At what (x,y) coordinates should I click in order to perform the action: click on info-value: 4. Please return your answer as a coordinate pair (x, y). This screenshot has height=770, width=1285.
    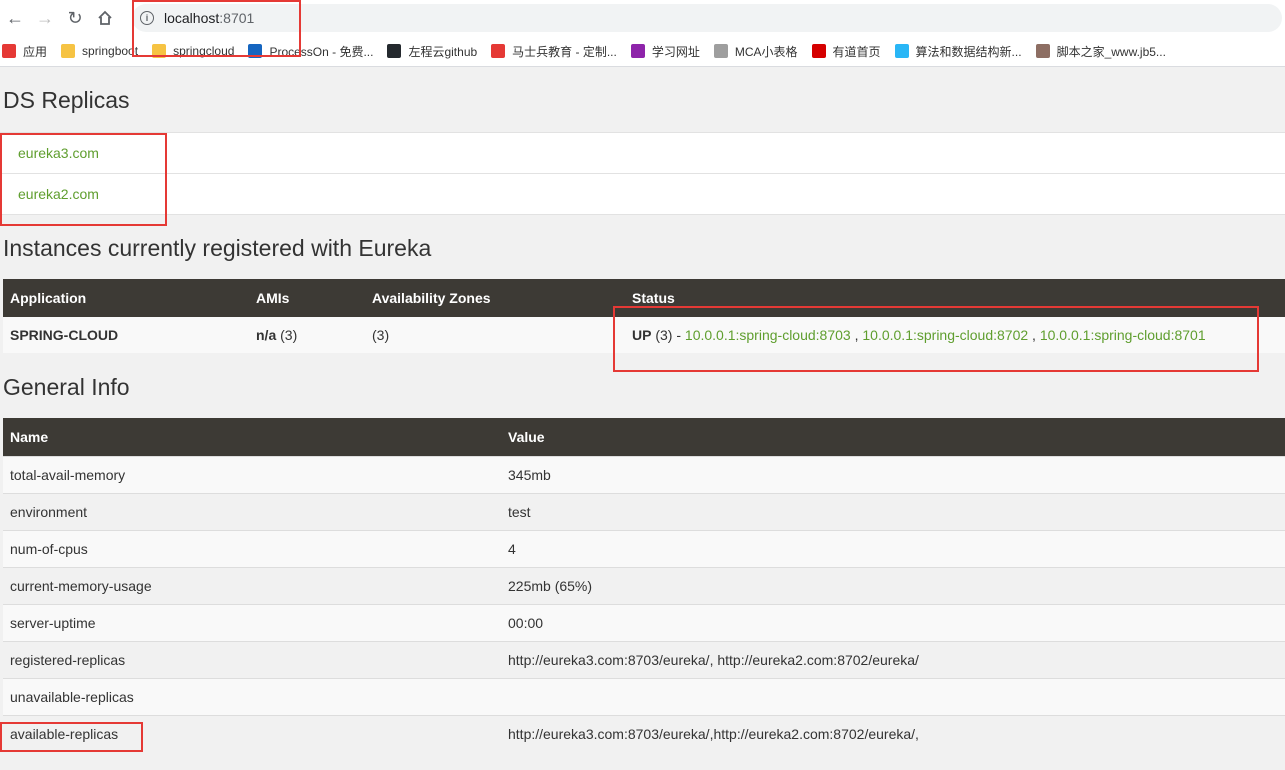
    Looking at the image, I should click on (893, 549).